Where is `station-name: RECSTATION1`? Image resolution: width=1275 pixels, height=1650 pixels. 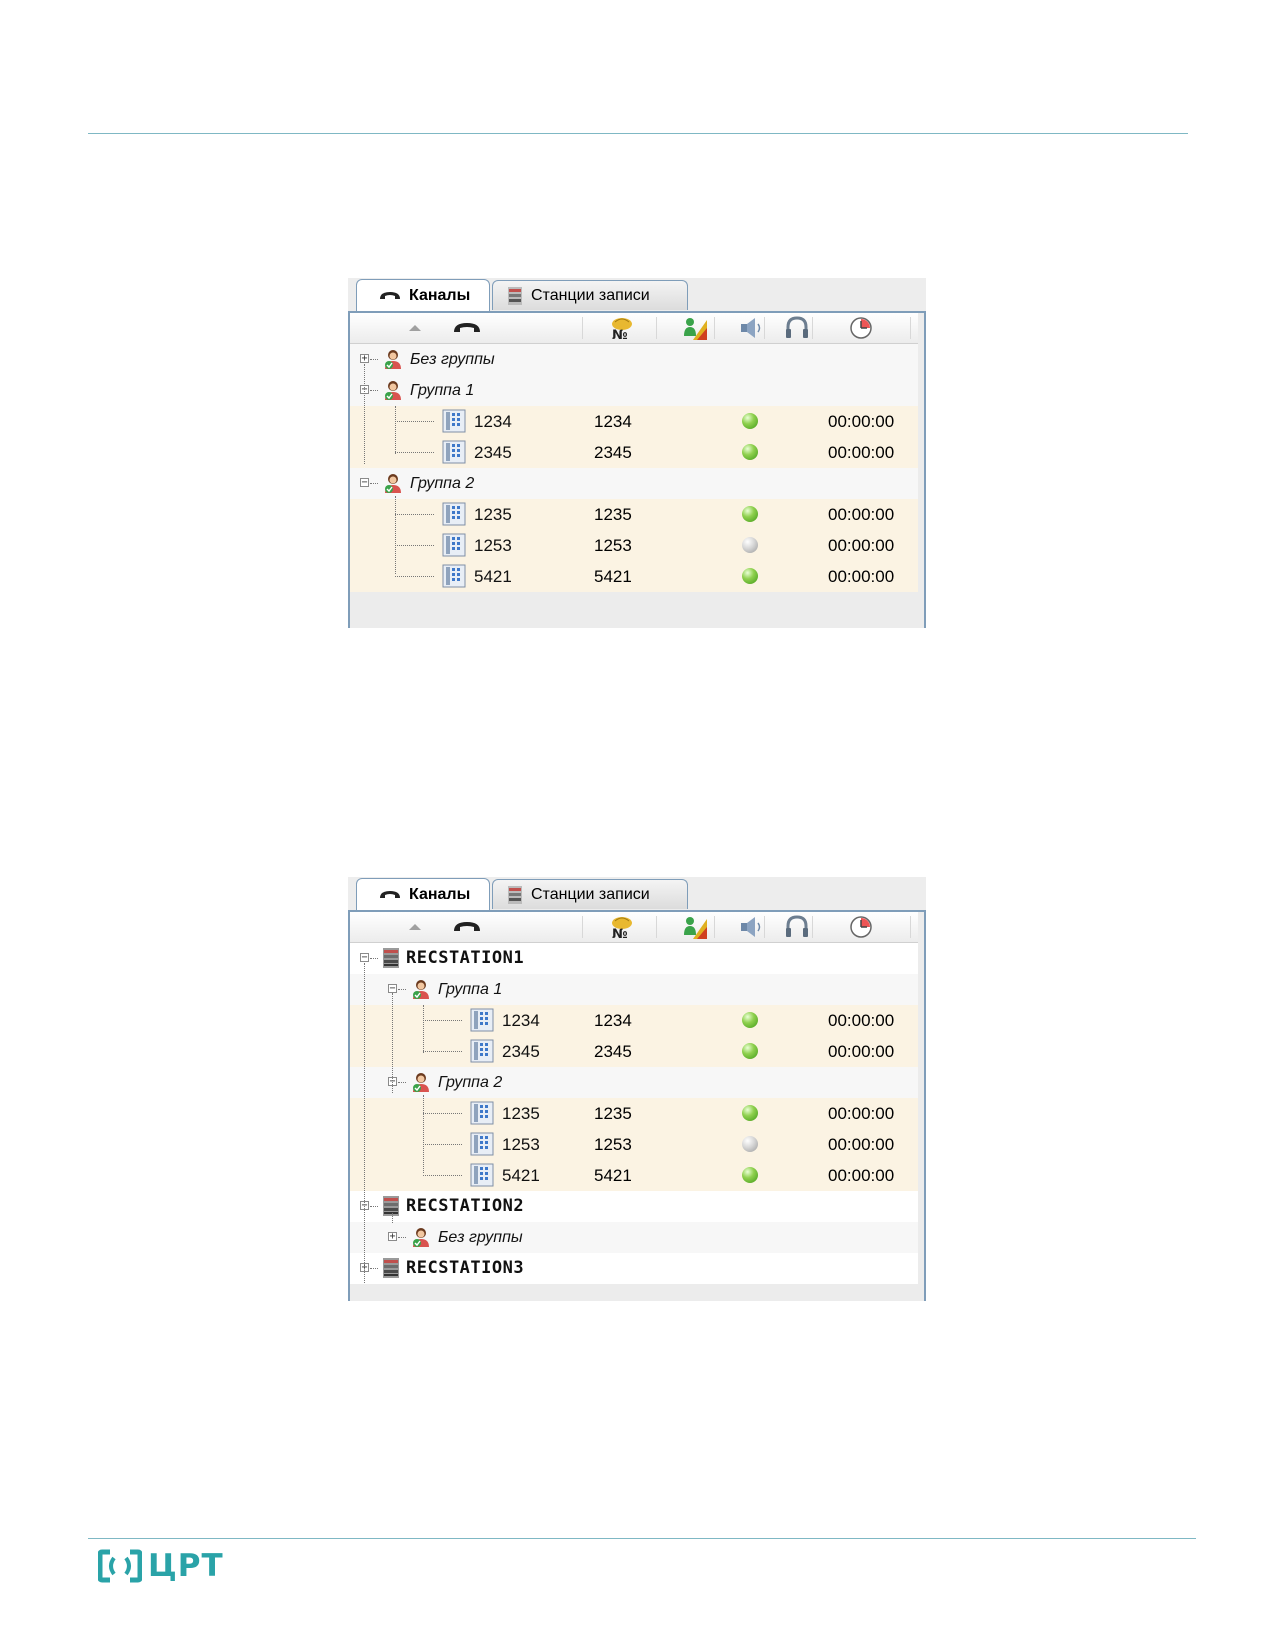 station-name: RECSTATION1 is located at coordinates (465, 958).